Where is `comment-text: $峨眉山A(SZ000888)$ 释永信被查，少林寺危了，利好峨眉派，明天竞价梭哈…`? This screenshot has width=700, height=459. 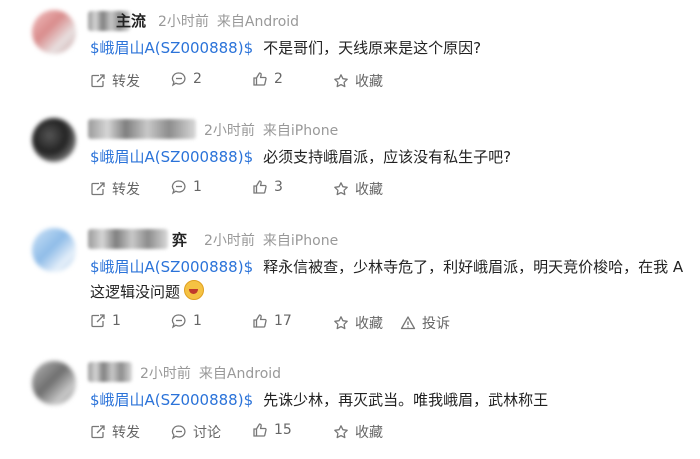
comment-text: $峨眉山A(SZ000888)$ 释永信被查，少林寺危了，利好峨眉派，明天竞价梭哈… is located at coordinates (387, 267).